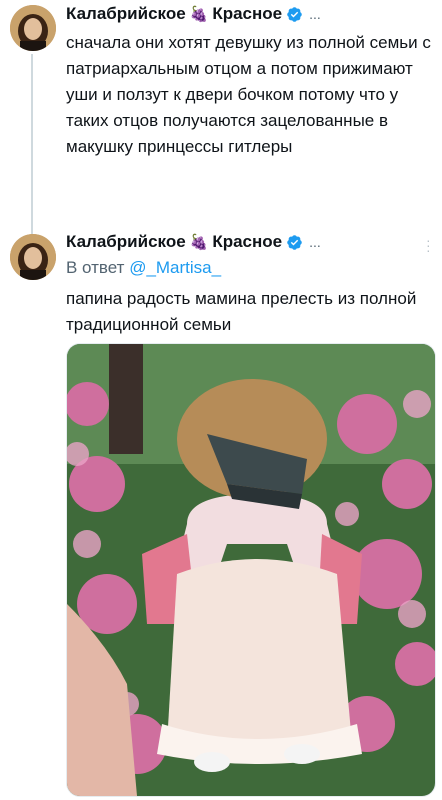 This screenshot has height=800, width=442. Describe the element at coordinates (32, 144) in the screenshot. I see `thread-line` at that location.